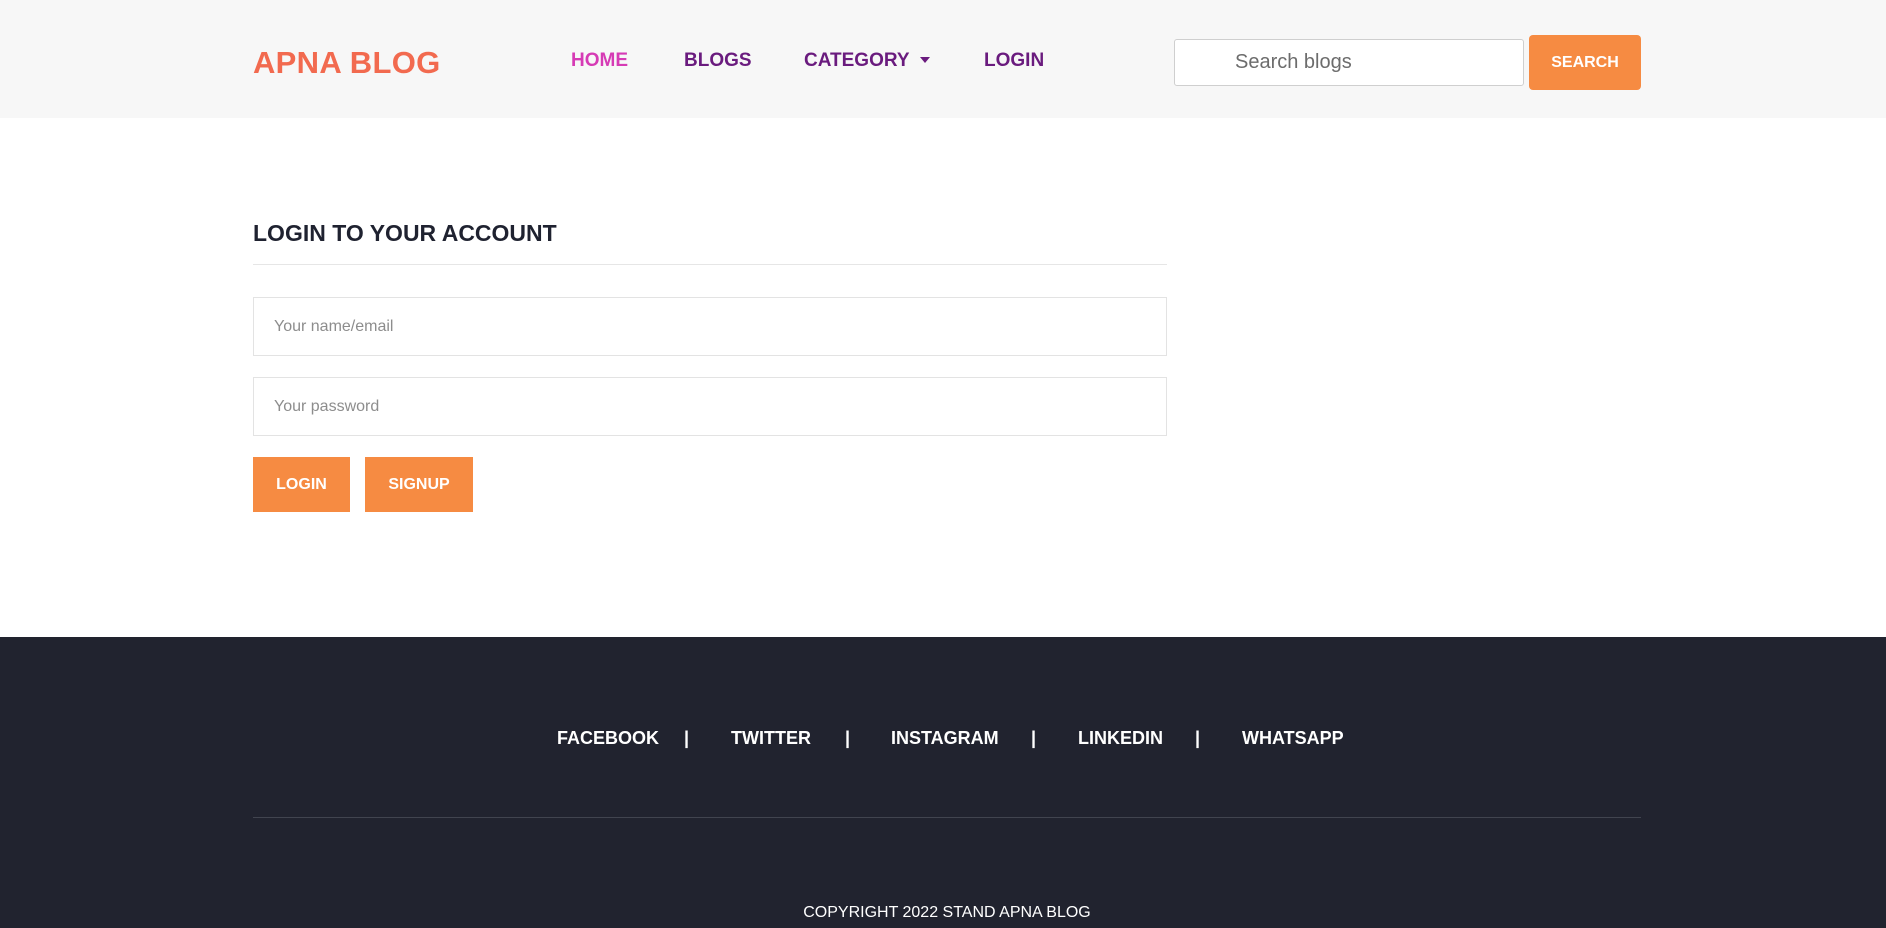 The width and height of the screenshot is (1886, 928). I want to click on name-email-field, so click(710, 326).